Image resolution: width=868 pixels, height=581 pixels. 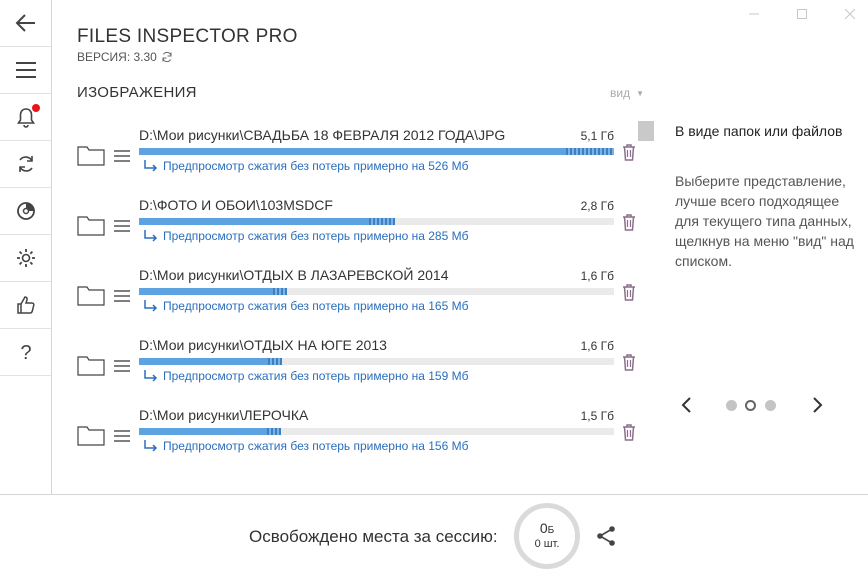 What do you see at coordinates (373, 536) in the screenshot?
I see `freed-space-label: Освобождено места за сессию:` at bounding box center [373, 536].